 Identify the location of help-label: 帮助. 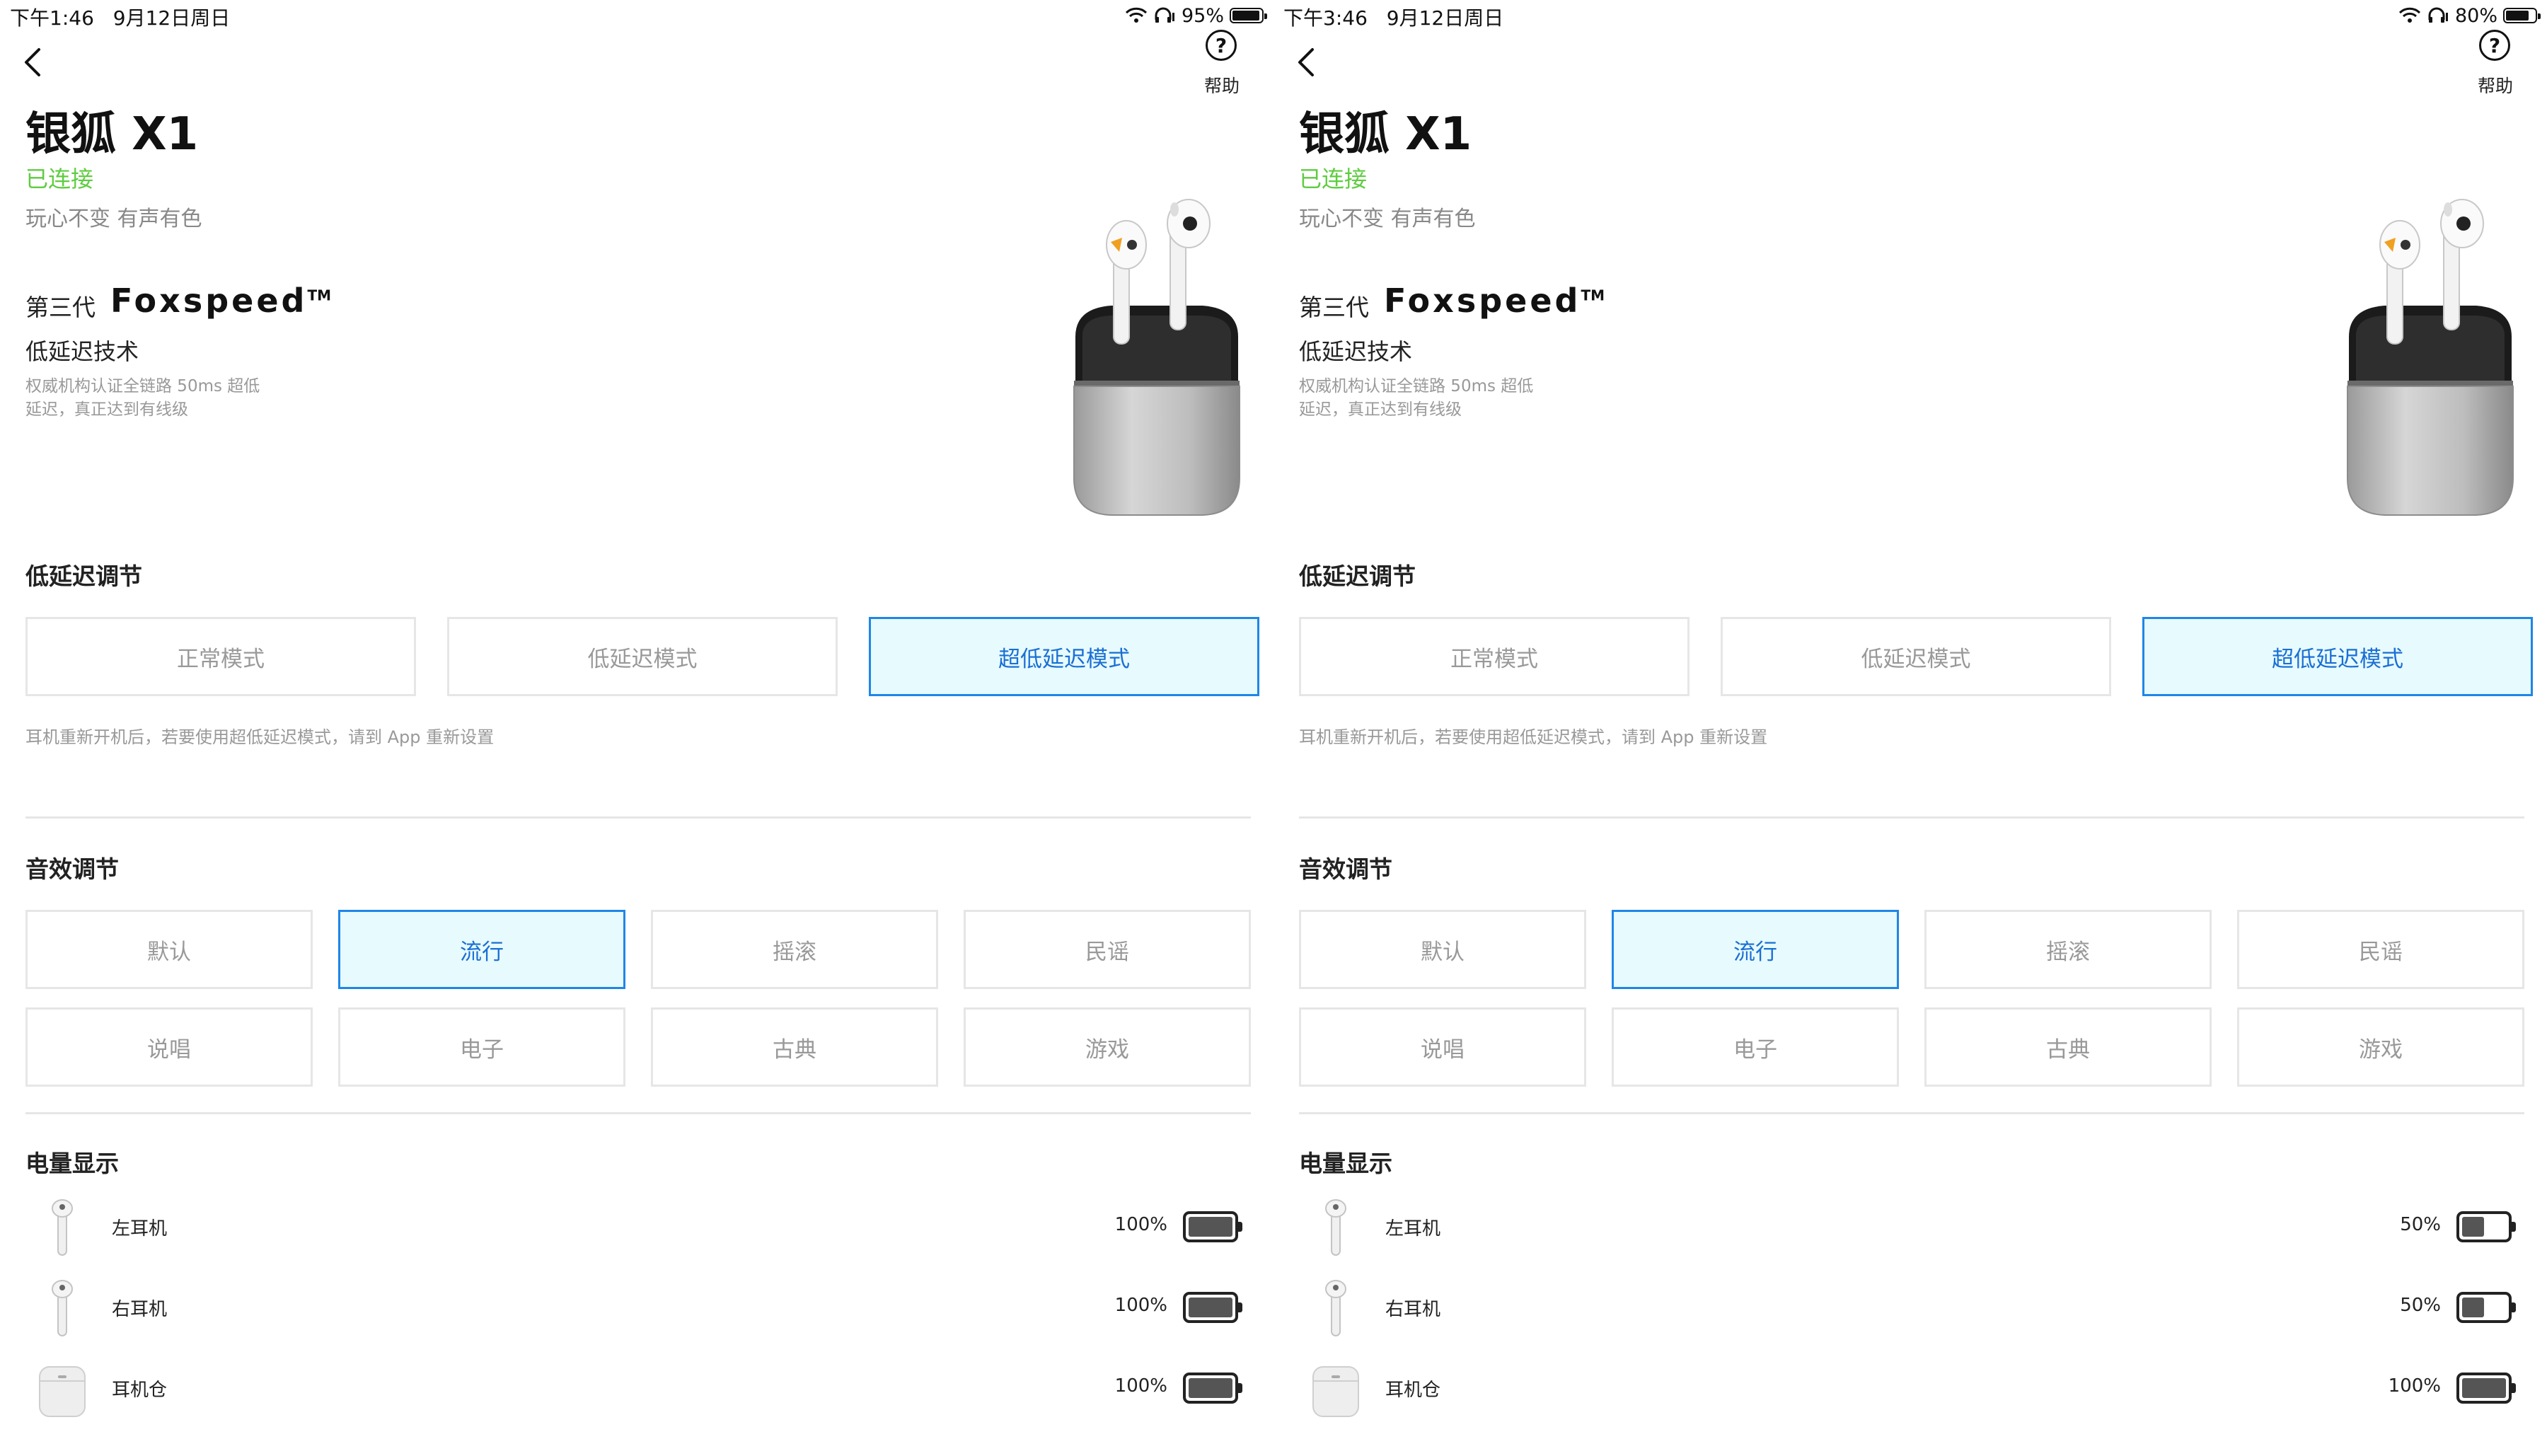
(1222, 86).